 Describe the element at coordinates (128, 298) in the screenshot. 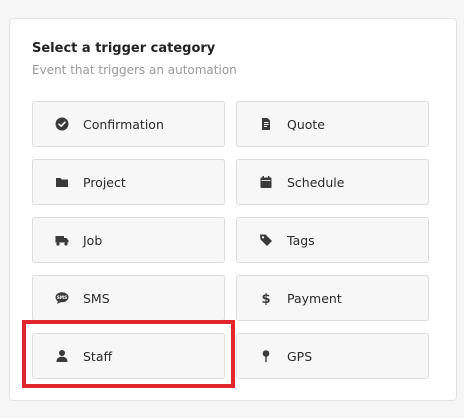

I see `category-sms-button: SMS SMS` at that location.